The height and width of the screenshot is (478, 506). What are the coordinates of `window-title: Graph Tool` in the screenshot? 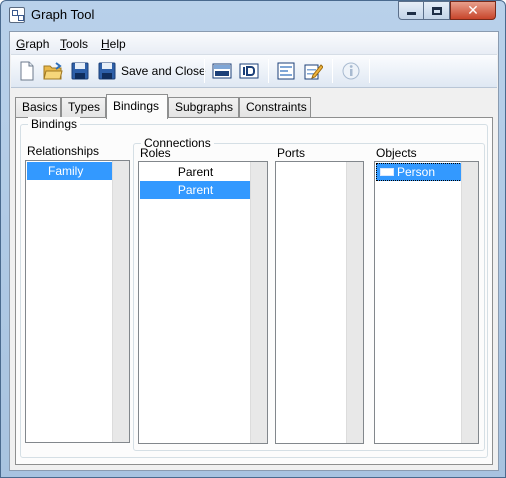 It's located at (63, 14).